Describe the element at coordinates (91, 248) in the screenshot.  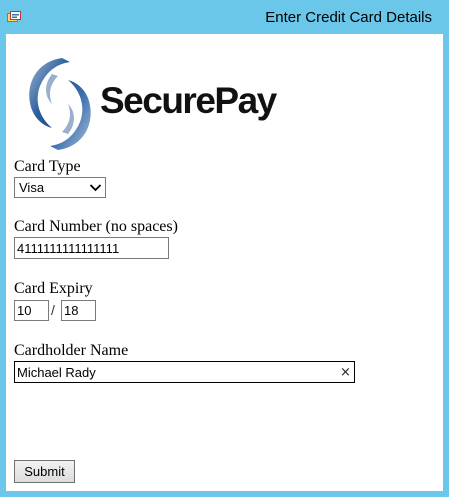
I see `card-number-input` at that location.